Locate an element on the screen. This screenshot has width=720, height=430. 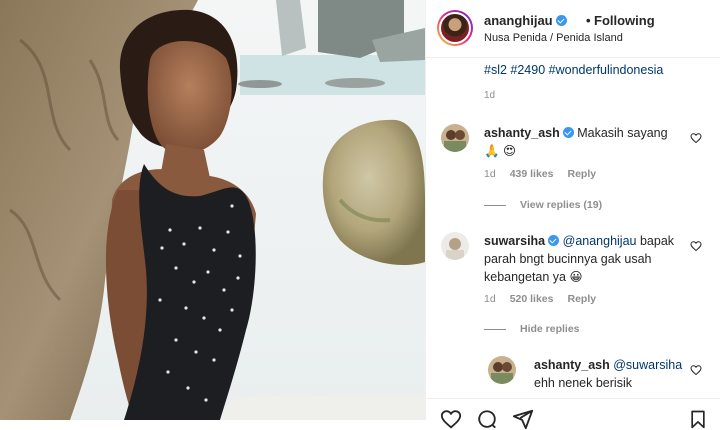
comment: ashanty_ash Makasih sayang 🙏 😍 is located at coordinates (584, 142).